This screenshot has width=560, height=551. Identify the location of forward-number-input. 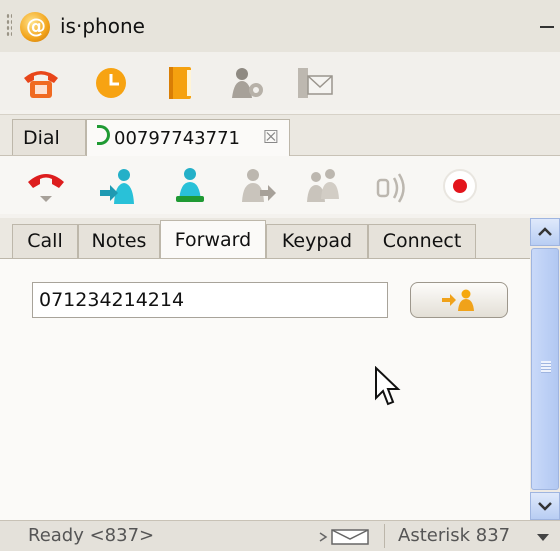
(210, 300).